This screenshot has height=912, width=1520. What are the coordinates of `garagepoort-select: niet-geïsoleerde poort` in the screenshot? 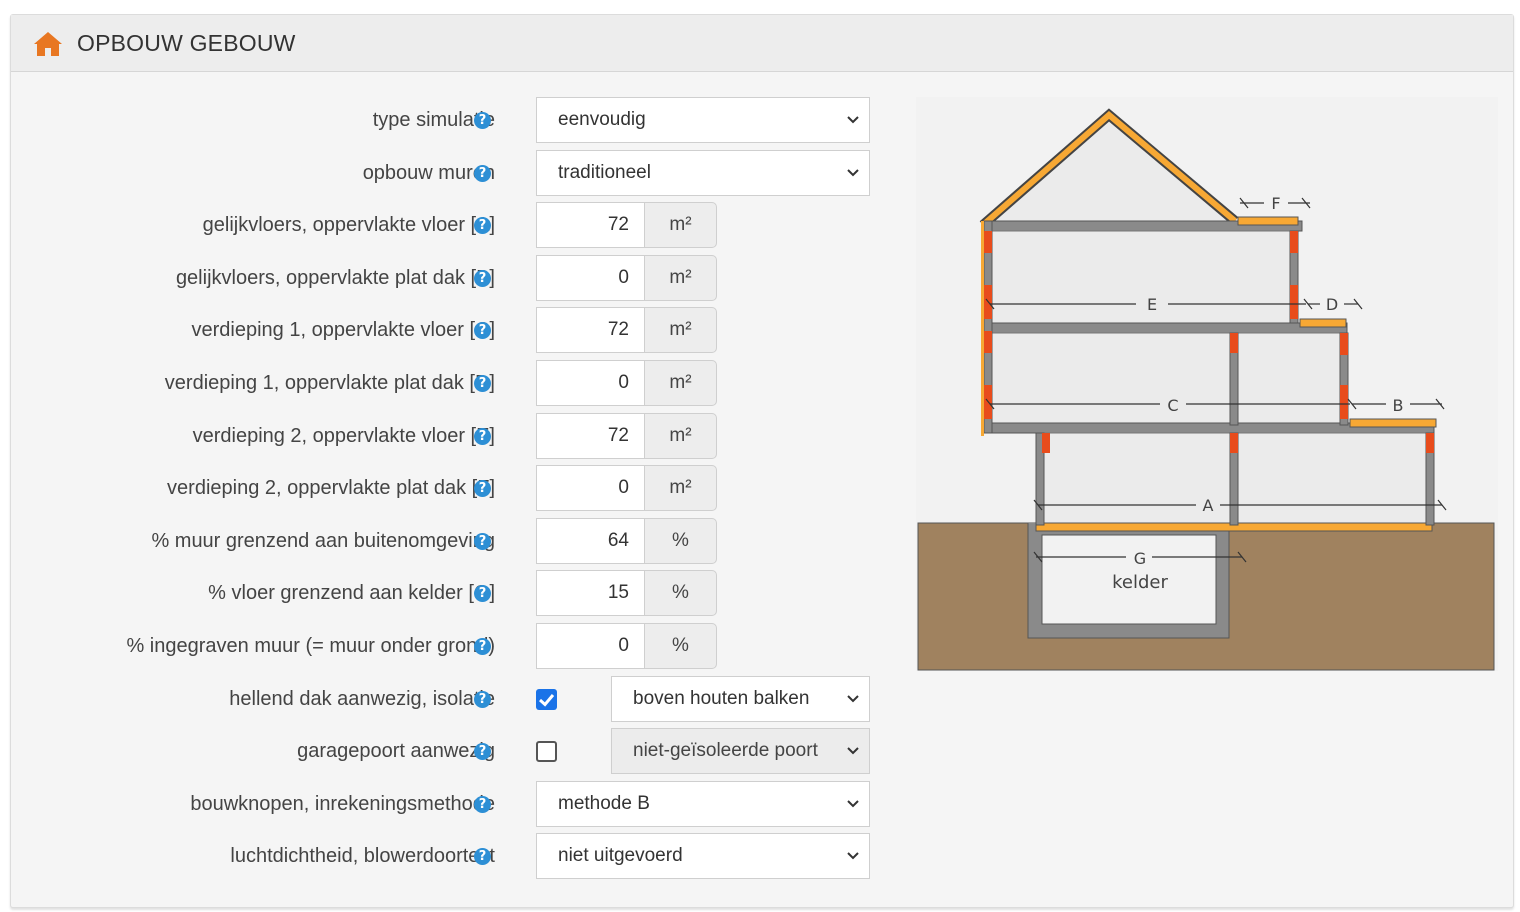 It's located at (740, 751).